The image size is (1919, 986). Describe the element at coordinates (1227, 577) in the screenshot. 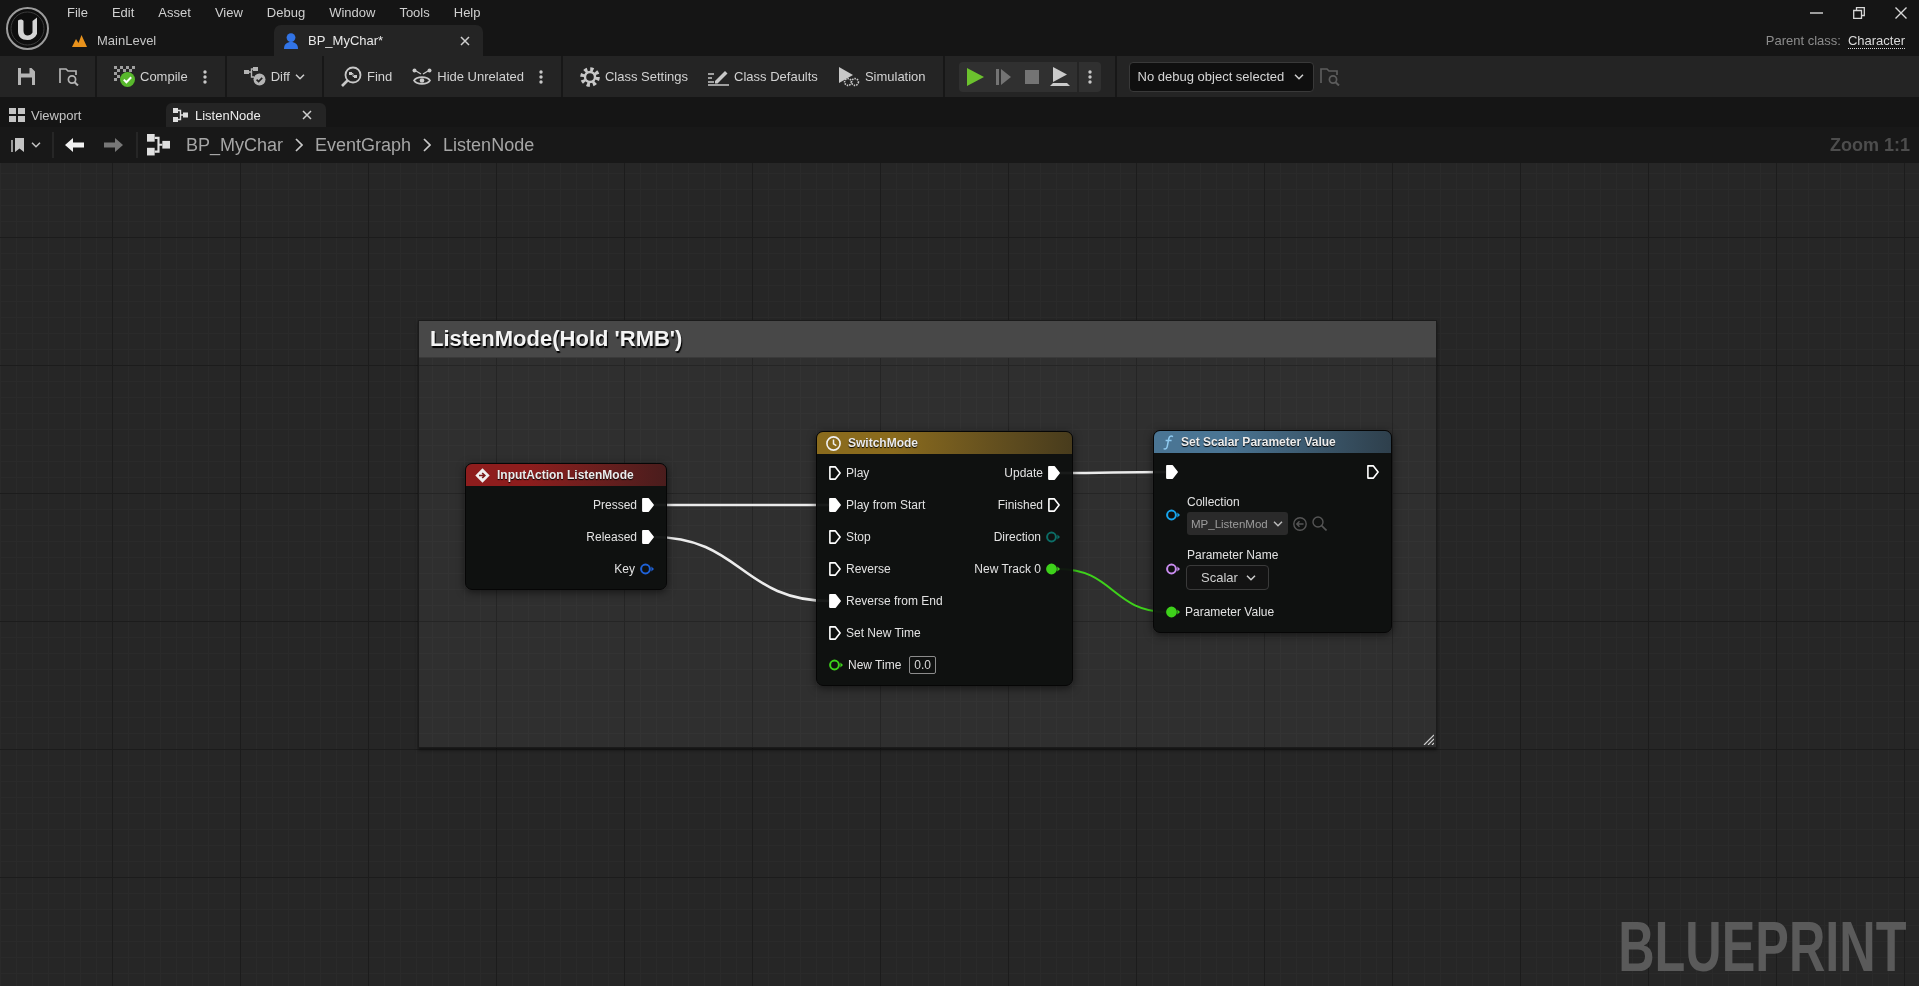

I see `name-dropdown: Scalar` at that location.